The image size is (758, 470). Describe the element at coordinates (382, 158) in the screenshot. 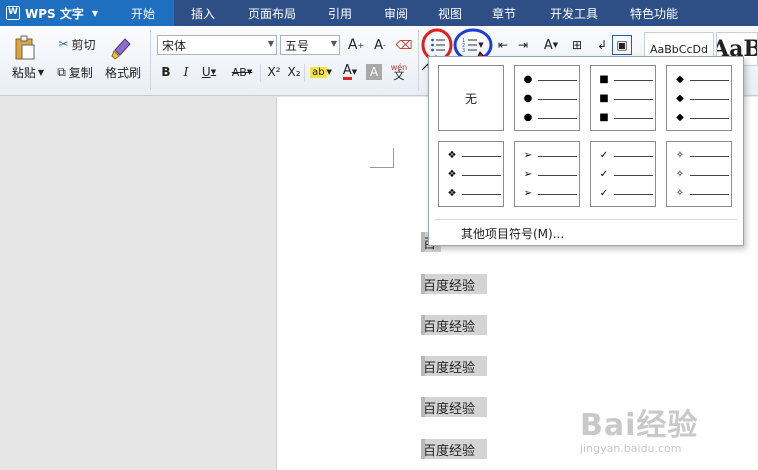

I see `margin-corner-mark` at that location.